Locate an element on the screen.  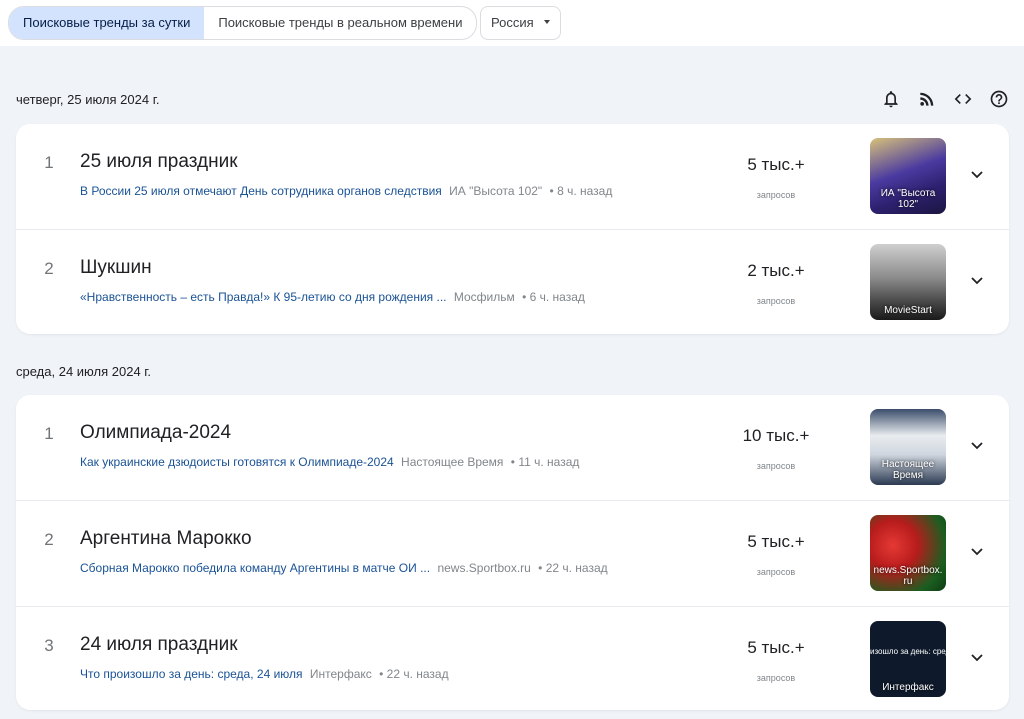
dropdown-arrow-icon is located at coordinates (546, 22).